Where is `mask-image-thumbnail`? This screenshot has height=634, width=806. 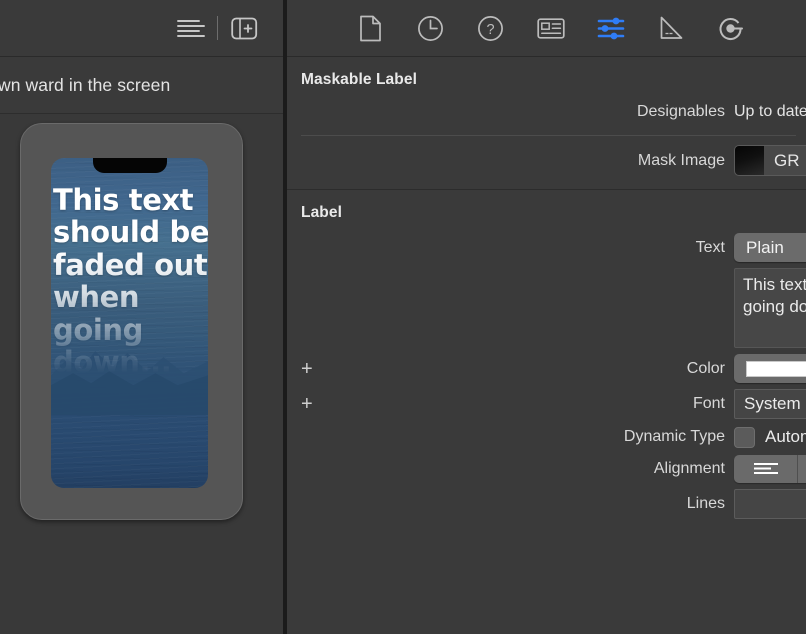
mask-image-thumbnail is located at coordinates (749, 160).